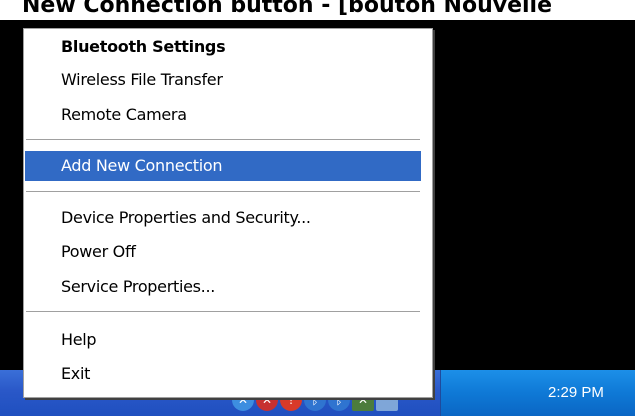  What do you see at coordinates (576, 392) in the screenshot?
I see `clock: 2:29 PM` at bounding box center [576, 392].